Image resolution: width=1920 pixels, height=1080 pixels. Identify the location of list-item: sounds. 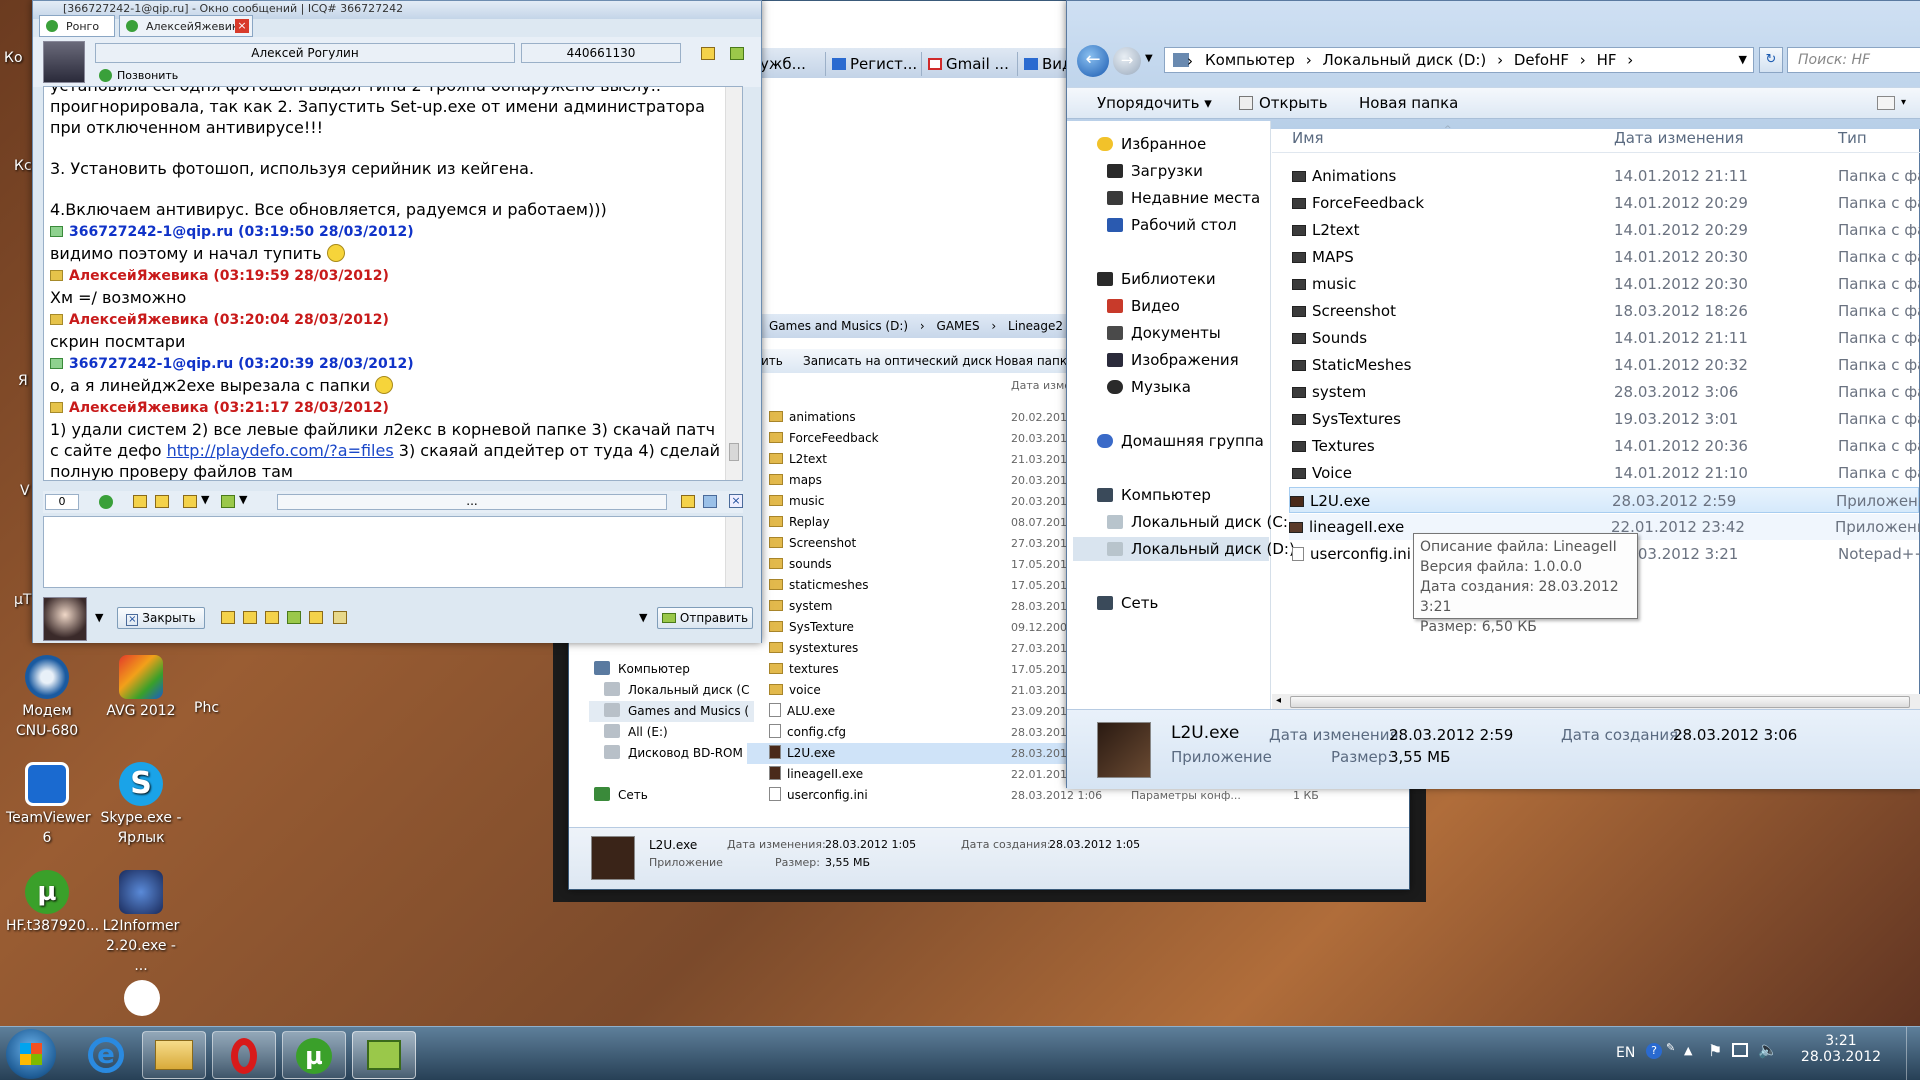
(810, 564).